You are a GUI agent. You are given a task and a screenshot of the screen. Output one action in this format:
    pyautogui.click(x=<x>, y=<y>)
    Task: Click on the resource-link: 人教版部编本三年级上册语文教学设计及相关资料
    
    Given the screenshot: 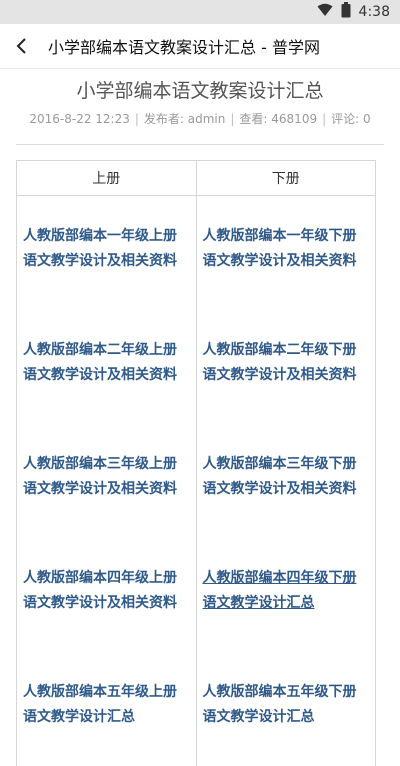 What is the action you would take?
    pyautogui.click(x=106, y=477)
    